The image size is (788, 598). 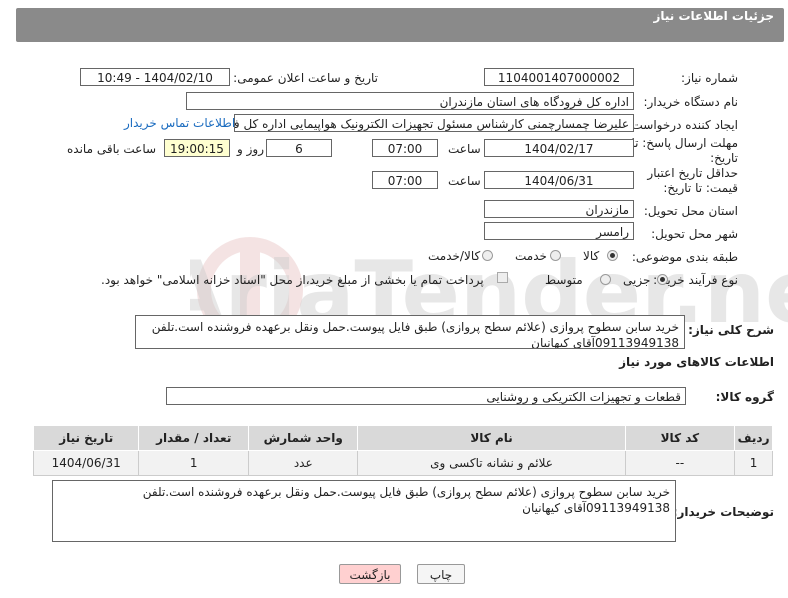 I want to click on need-number-label: شماره نیاز:, so click(x=709, y=78).